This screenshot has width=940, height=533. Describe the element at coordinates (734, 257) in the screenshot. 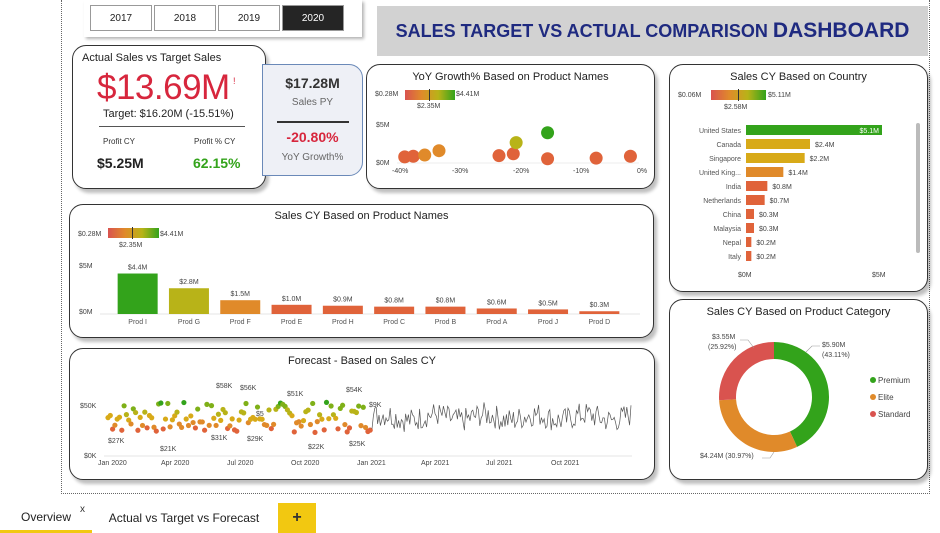

I see `country-category-label: Italy` at that location.